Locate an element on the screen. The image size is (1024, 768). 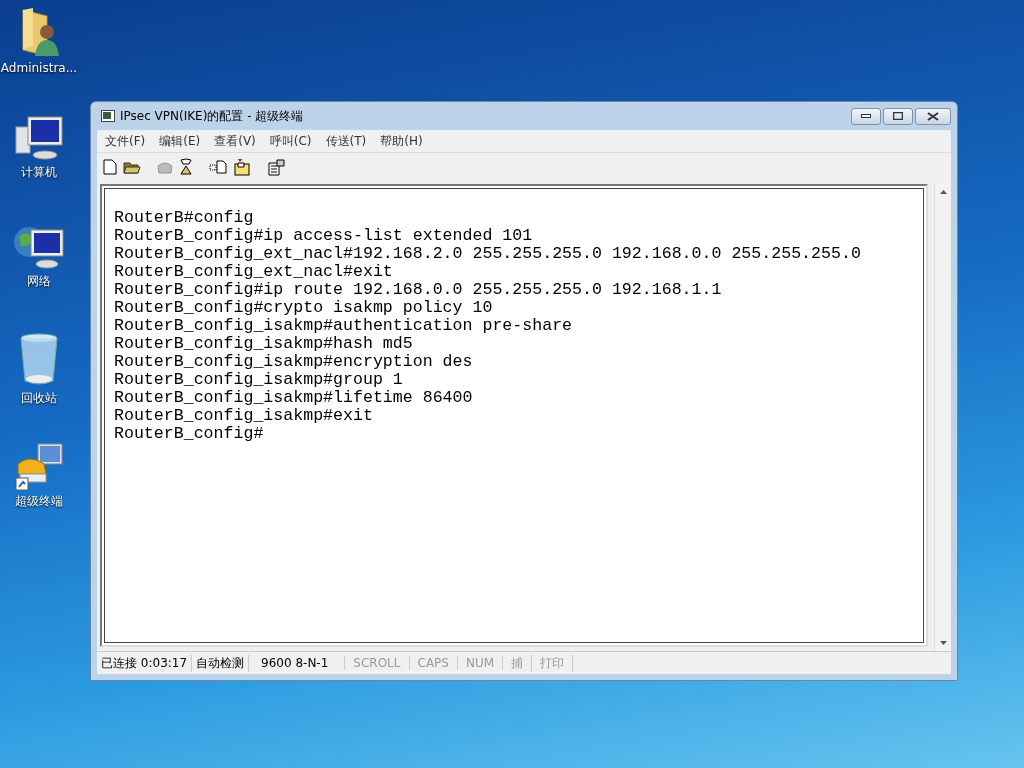
minimize-icon is located at coordinates (866, 116).